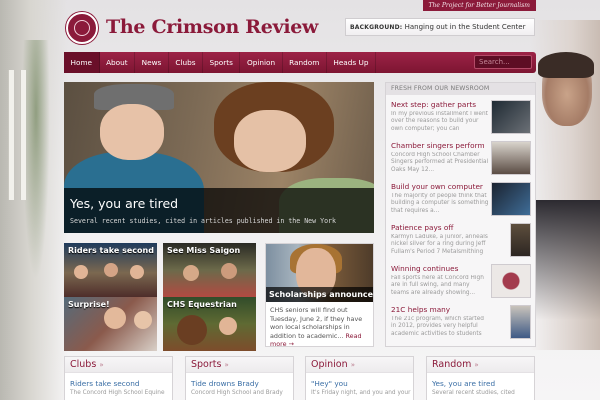  Describe the element at coordinates (460, 89) in the screenshot. I see `newsroom-heading: FRESH FROM OUR NEWSROOM` at that location.